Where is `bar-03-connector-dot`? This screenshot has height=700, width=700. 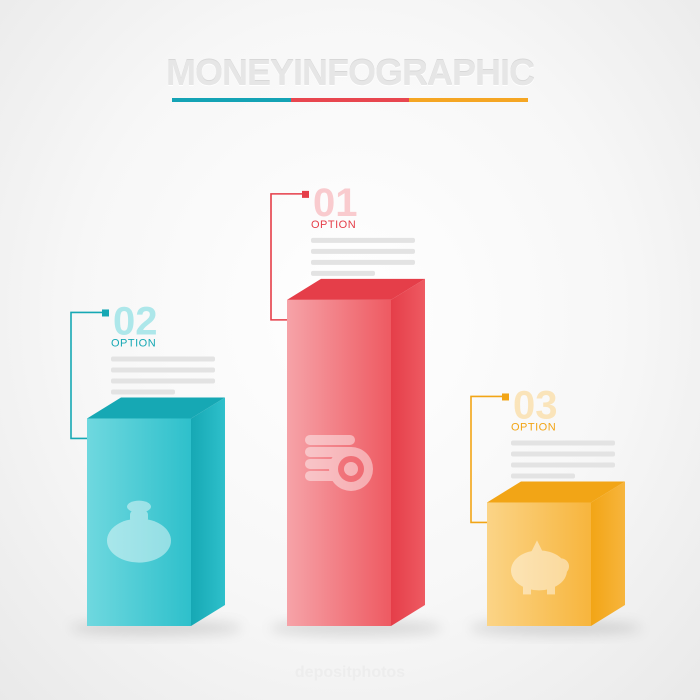
bar-03-connector-dot is located at coordinates (505, 397).